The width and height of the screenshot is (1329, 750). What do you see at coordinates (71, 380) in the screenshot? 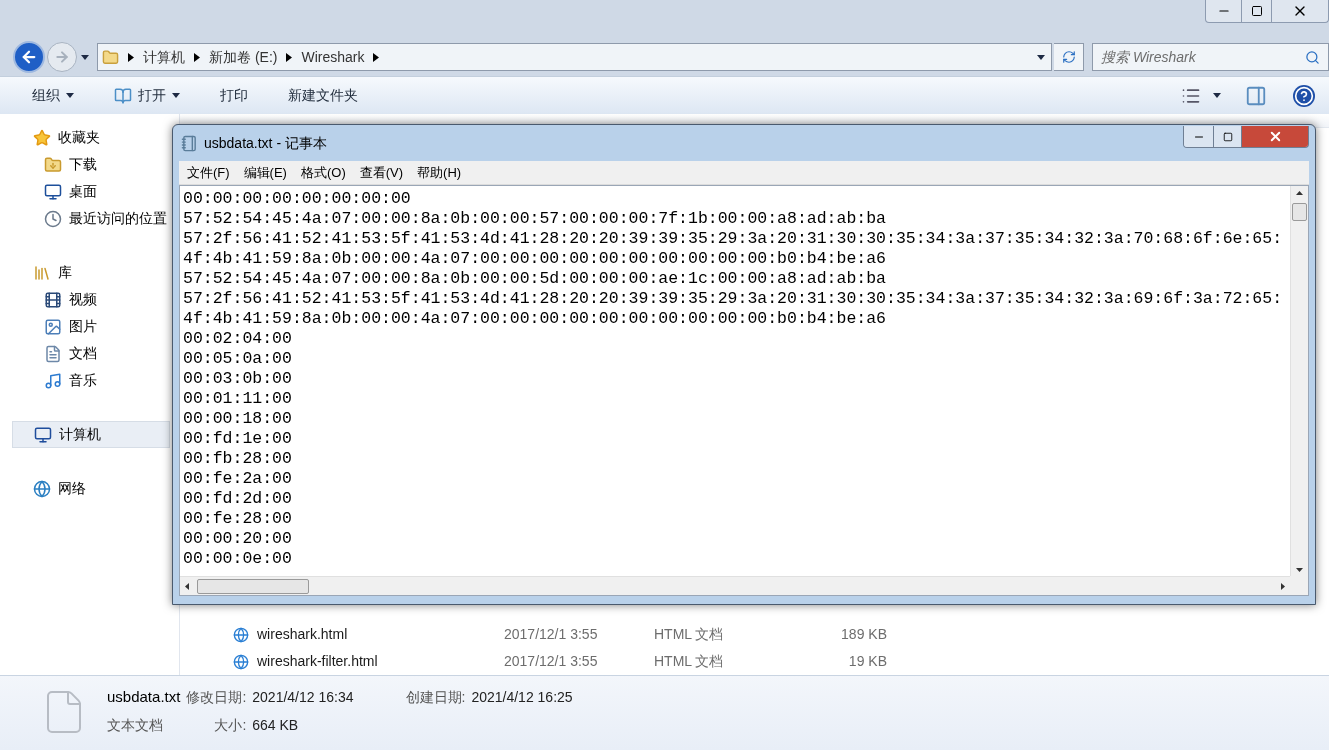
I see `nav-item: 音乐` at bounding box center [71, 380].